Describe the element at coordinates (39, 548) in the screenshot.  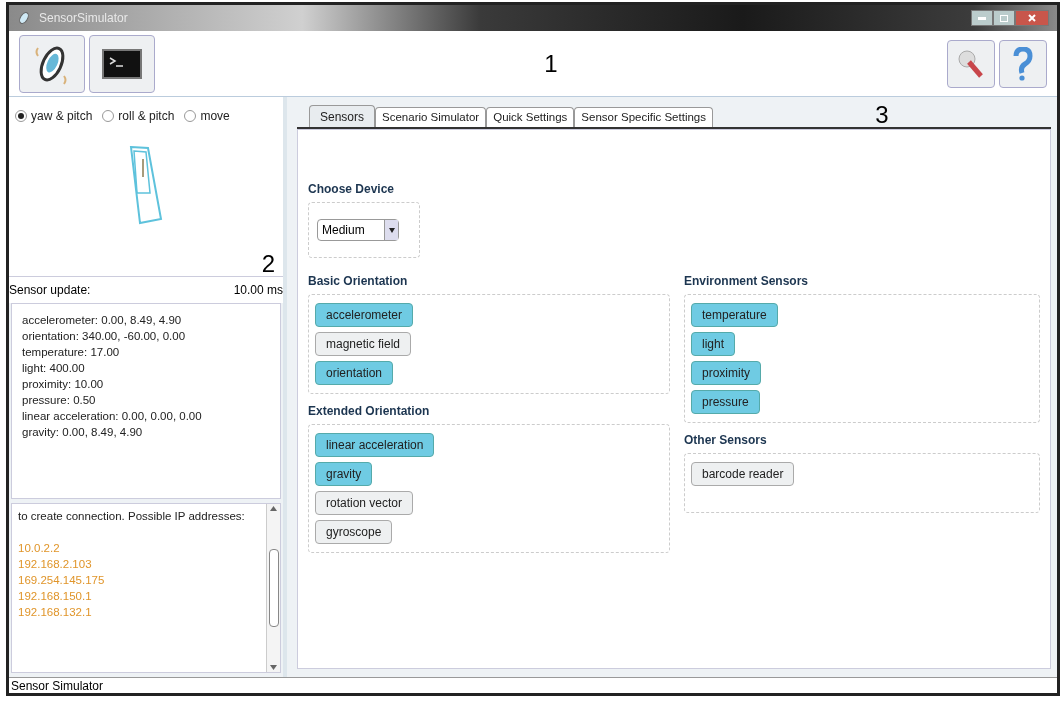
I see `ip-address: 10.0.2.2` at that location.